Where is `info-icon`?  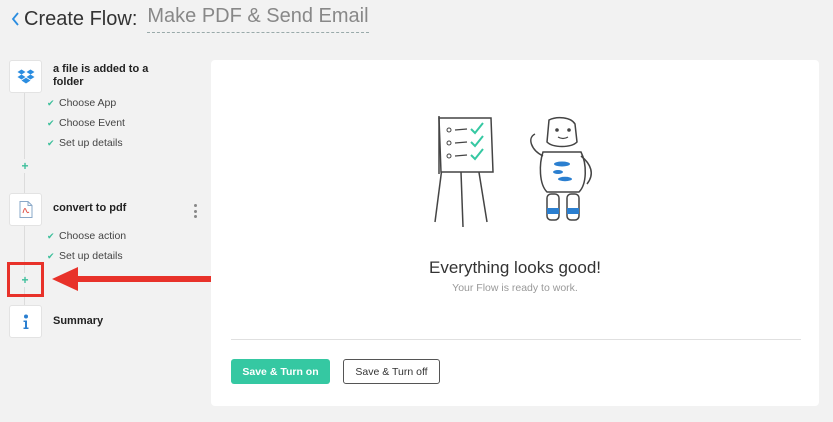 info-icon is located at coordinates (25, 321).